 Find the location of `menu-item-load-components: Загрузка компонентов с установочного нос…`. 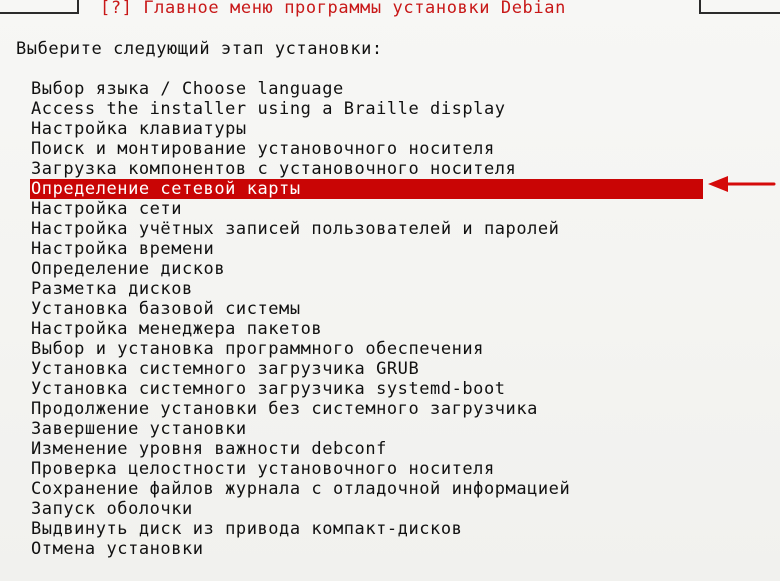

menu-item-load-components: Загрузка компонентов с установочного нос… is located at coordinates (366, 169).